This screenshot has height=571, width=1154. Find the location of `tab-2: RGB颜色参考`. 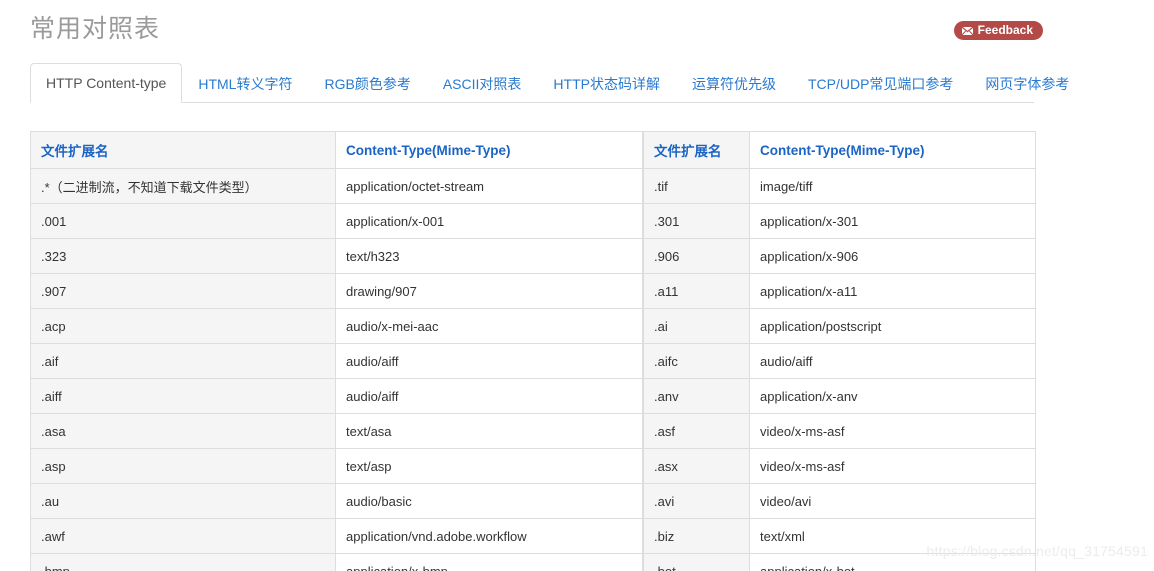

tab-2: RGB颜色参考 is located at coordinates (367, 83).